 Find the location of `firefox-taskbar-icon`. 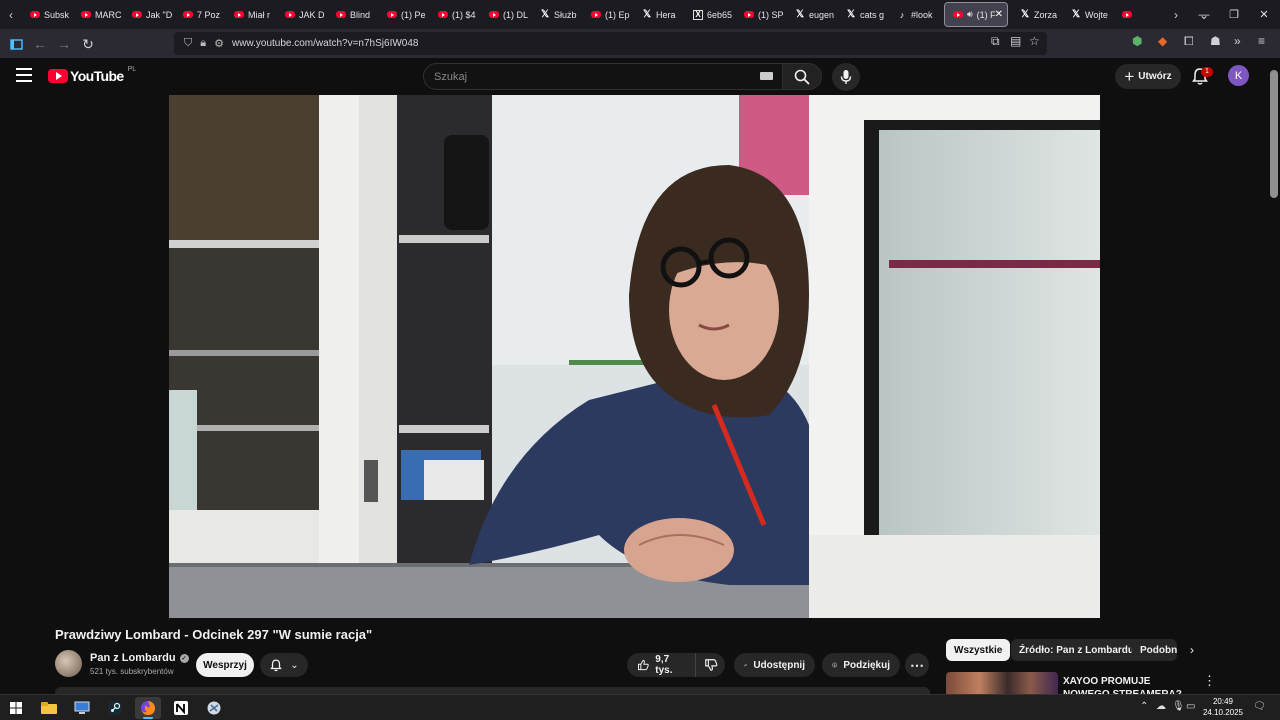

firefox-taskbar-icon is located at coordinates (148, 708).